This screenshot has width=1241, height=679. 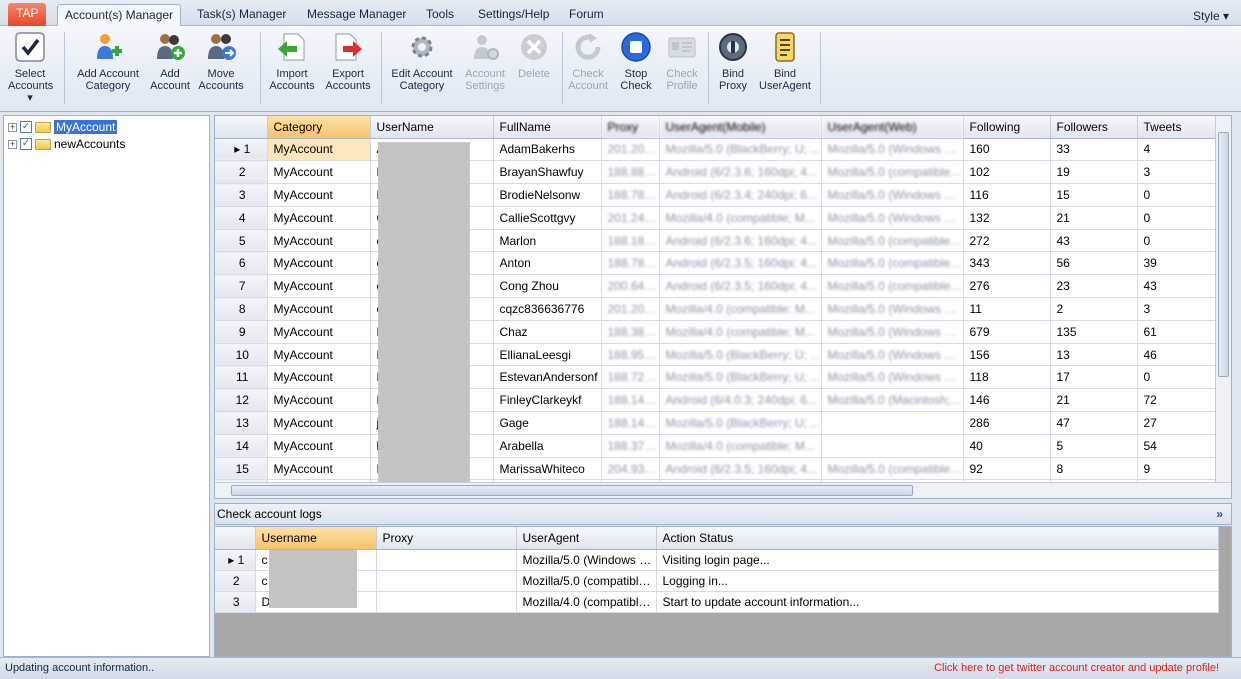 I want to click on cell-following: 156, so click(x=1007, y=355).